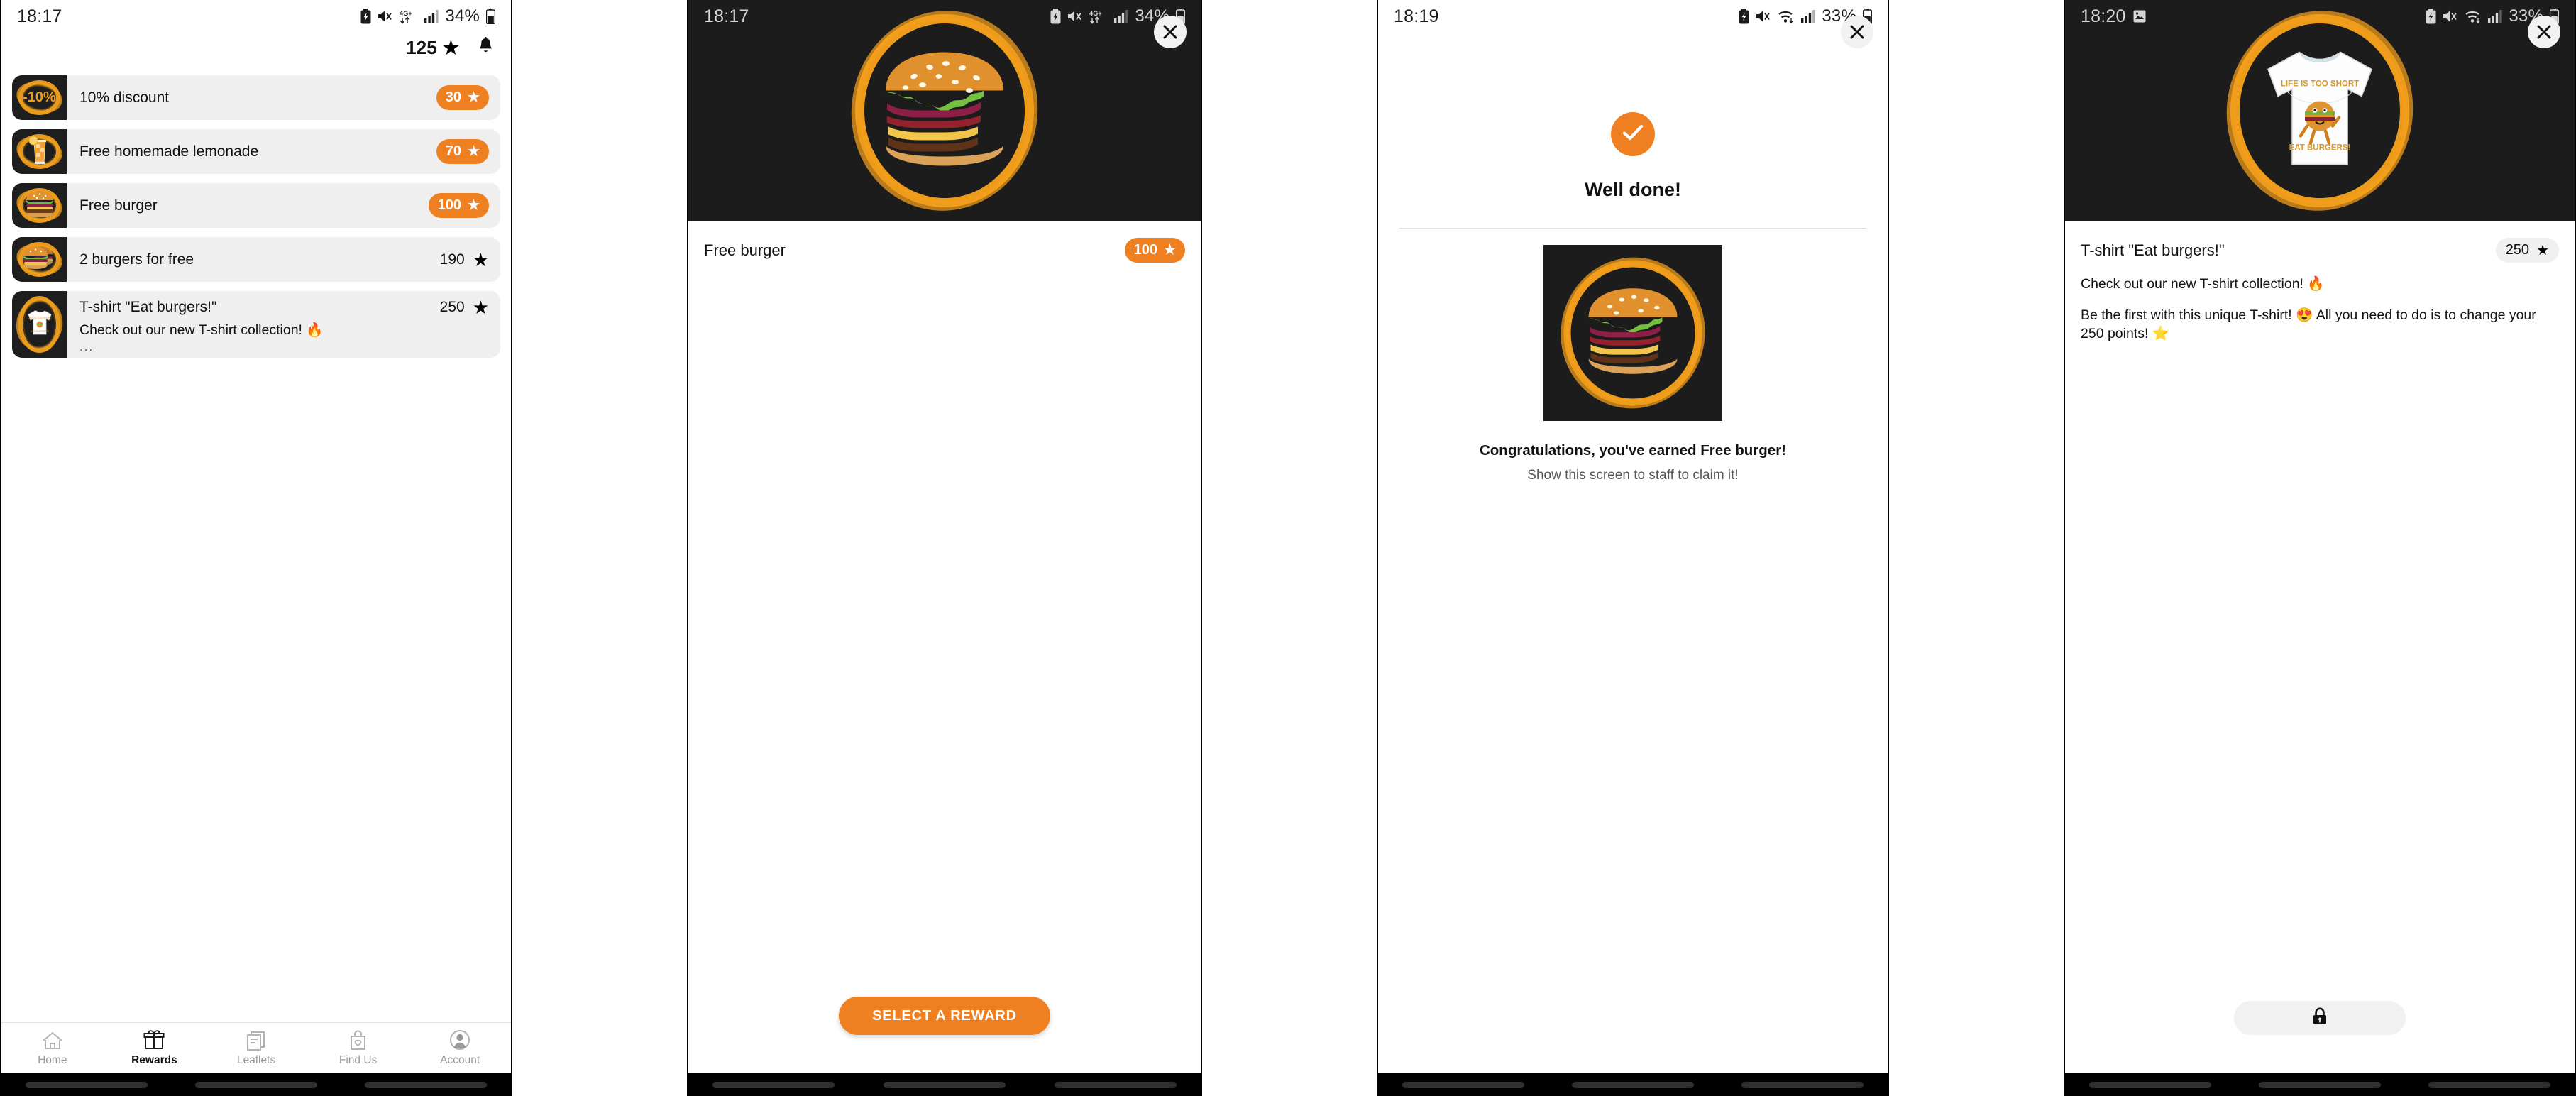 The width and height of the screenshot is (2576, 1096). What do you see at coordinates (256, 47) in the screenshot?
I see `rewards-header: 125 ★` at bounding box center [256, 47].